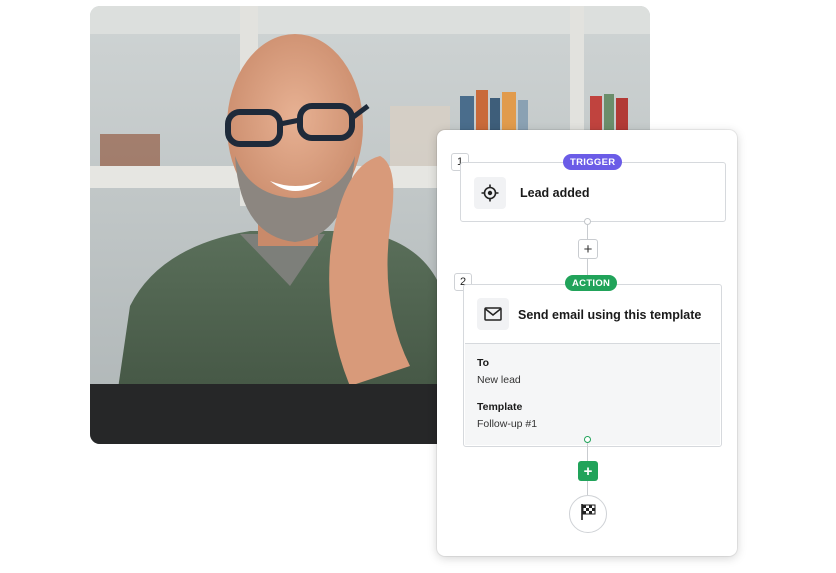  I want to click on action-details: To New lead Template Follow-up #1, so click(592, 394).